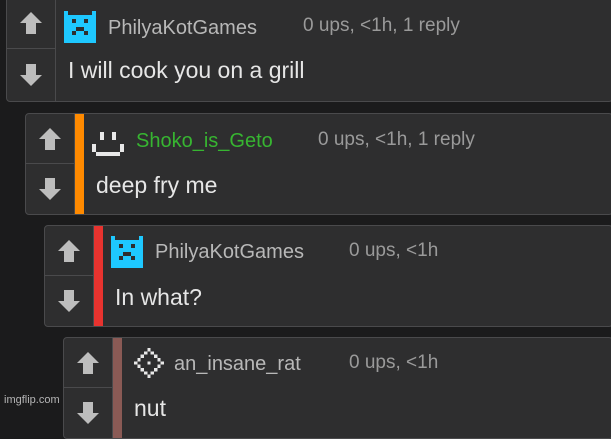 Image resolution: width=611 pixels, height=439 pixels. Describe the element at coordinates (150, 408) in the screenshot. I see `comment-text: nut` at that location.